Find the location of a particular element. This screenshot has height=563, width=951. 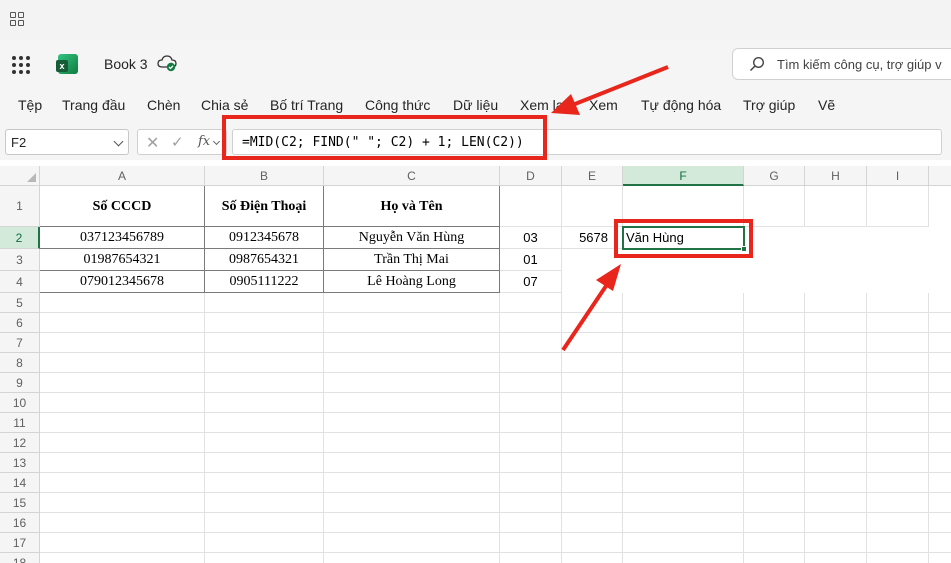

book-title: Book 3 is located at coordinates (126, 64).